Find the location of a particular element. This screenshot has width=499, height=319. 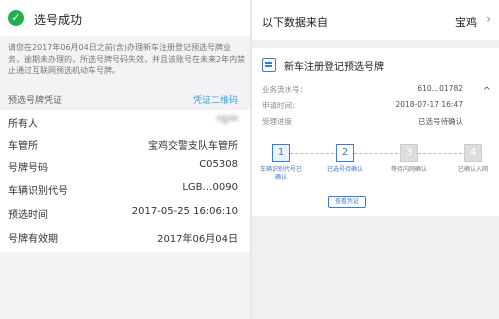

view-certificate-button: 查看凭证 is located at coordinates (347, 202).